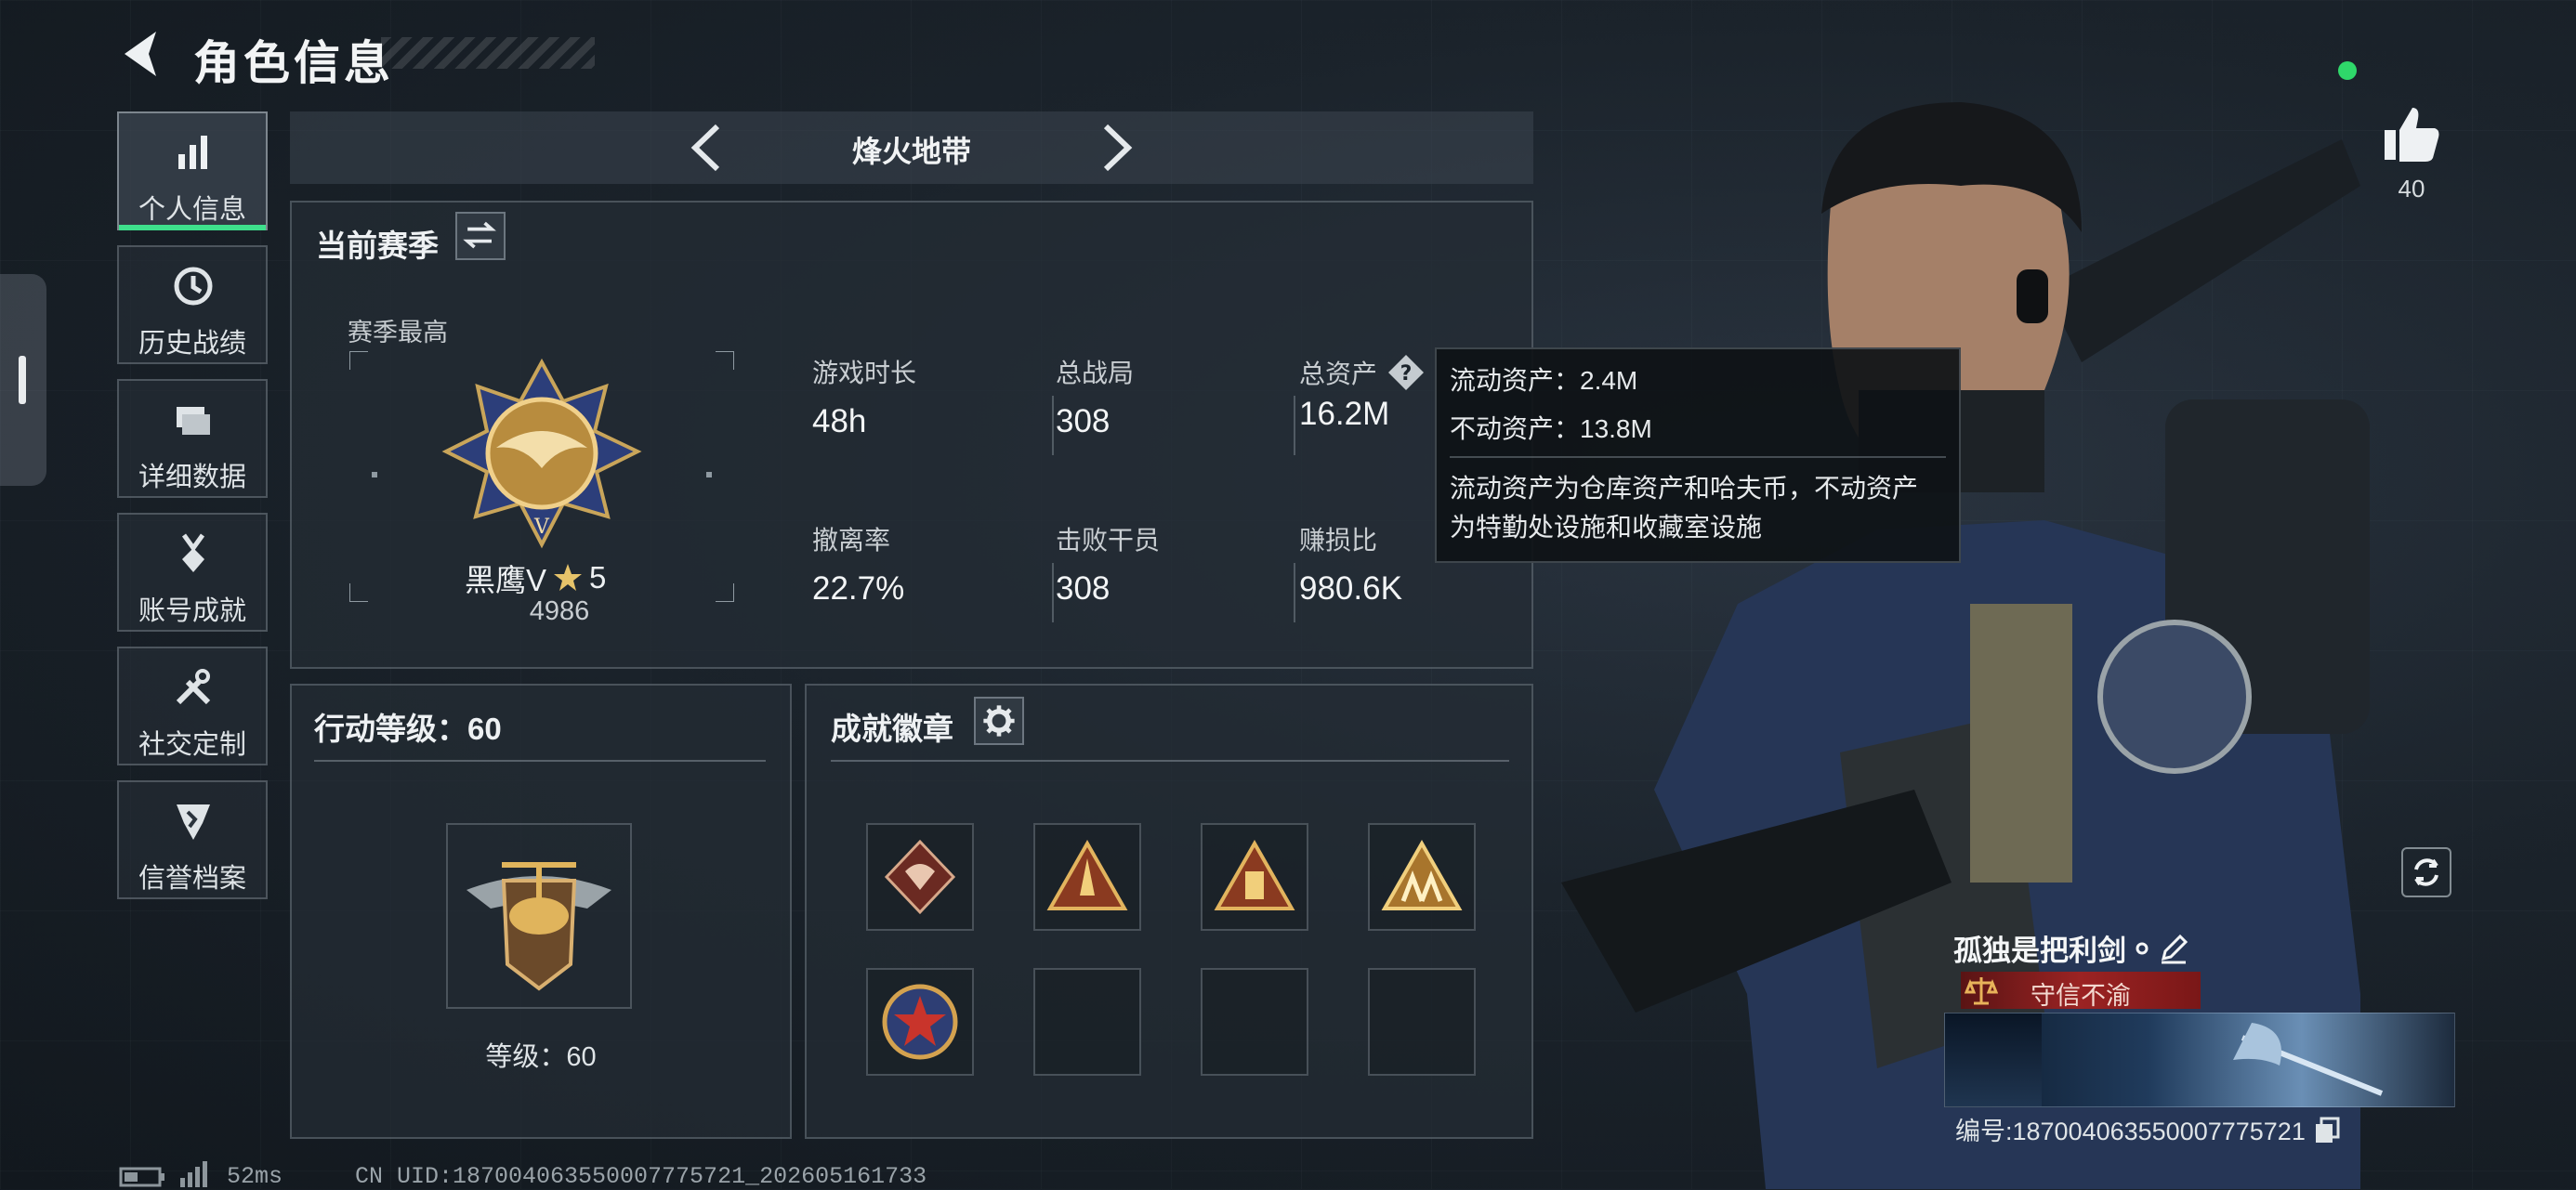 The height and width of the screenshot is (1190, 2576). I want to click on bar-chart-icon, so click(192, 152).